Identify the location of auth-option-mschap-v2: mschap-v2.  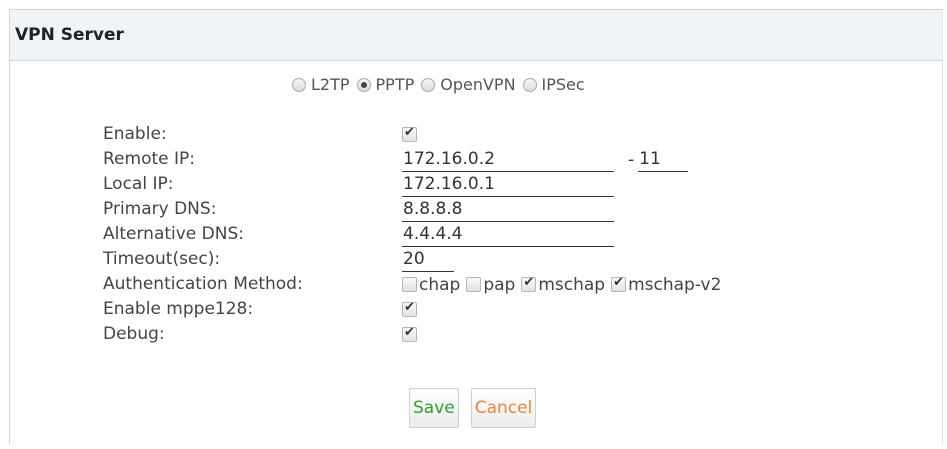
(666, 285).